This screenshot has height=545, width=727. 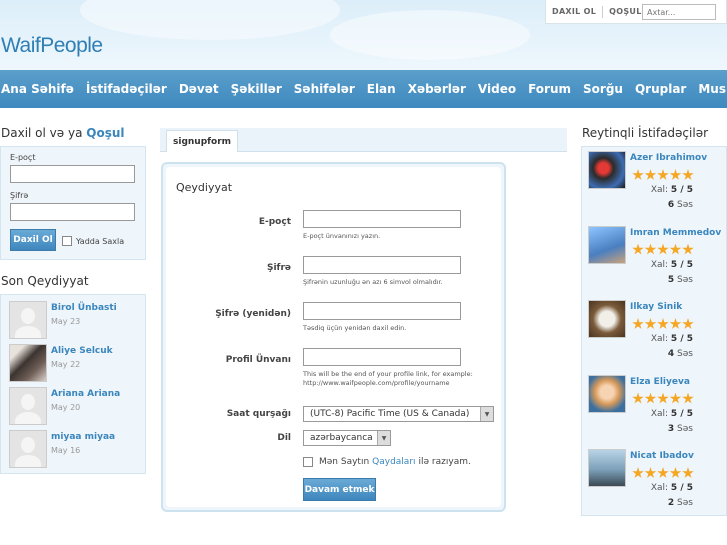 What do you see at coordinates (67, 241) in the screenshot?
I see `remember-checkbox` at bounding box center [67, 241].